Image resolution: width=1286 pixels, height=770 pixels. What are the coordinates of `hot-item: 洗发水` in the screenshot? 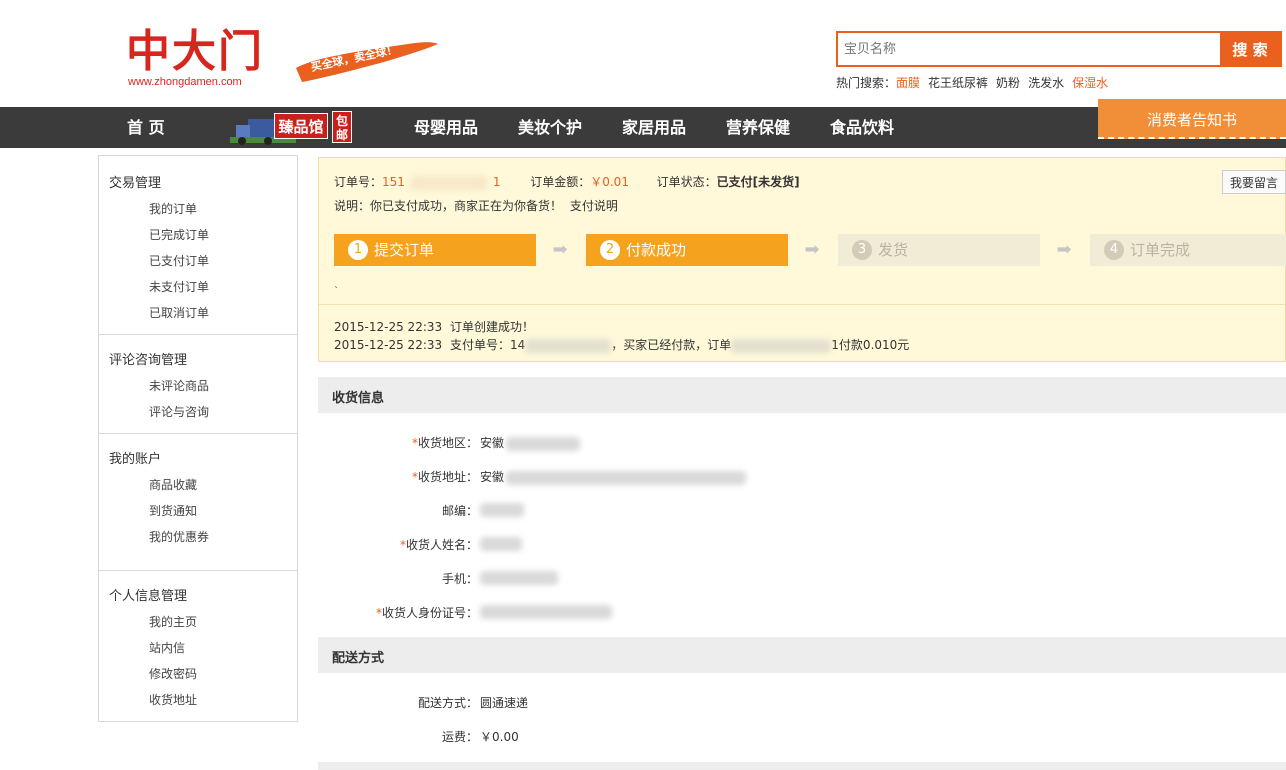 It's located at (1046, 83).